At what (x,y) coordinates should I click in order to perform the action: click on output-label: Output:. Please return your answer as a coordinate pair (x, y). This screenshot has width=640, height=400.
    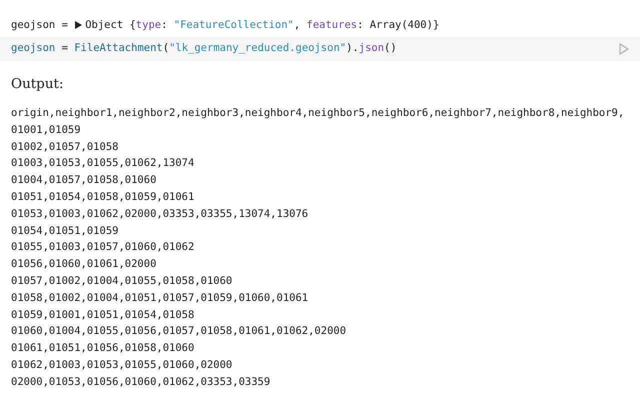
    Looking at the image, I should click on (37, 84).